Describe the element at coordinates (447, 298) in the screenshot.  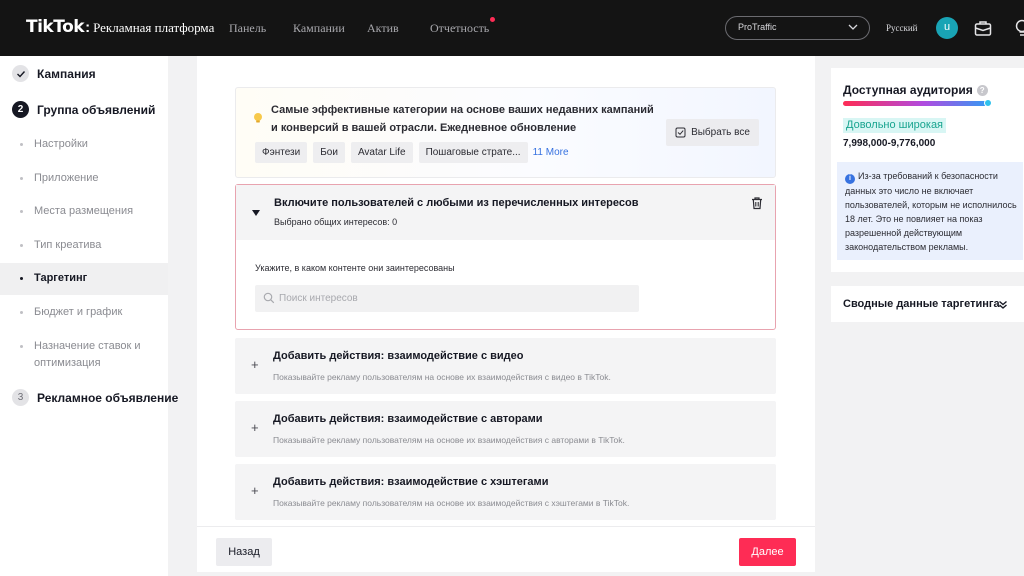
I see `interest-search-input` at that location.